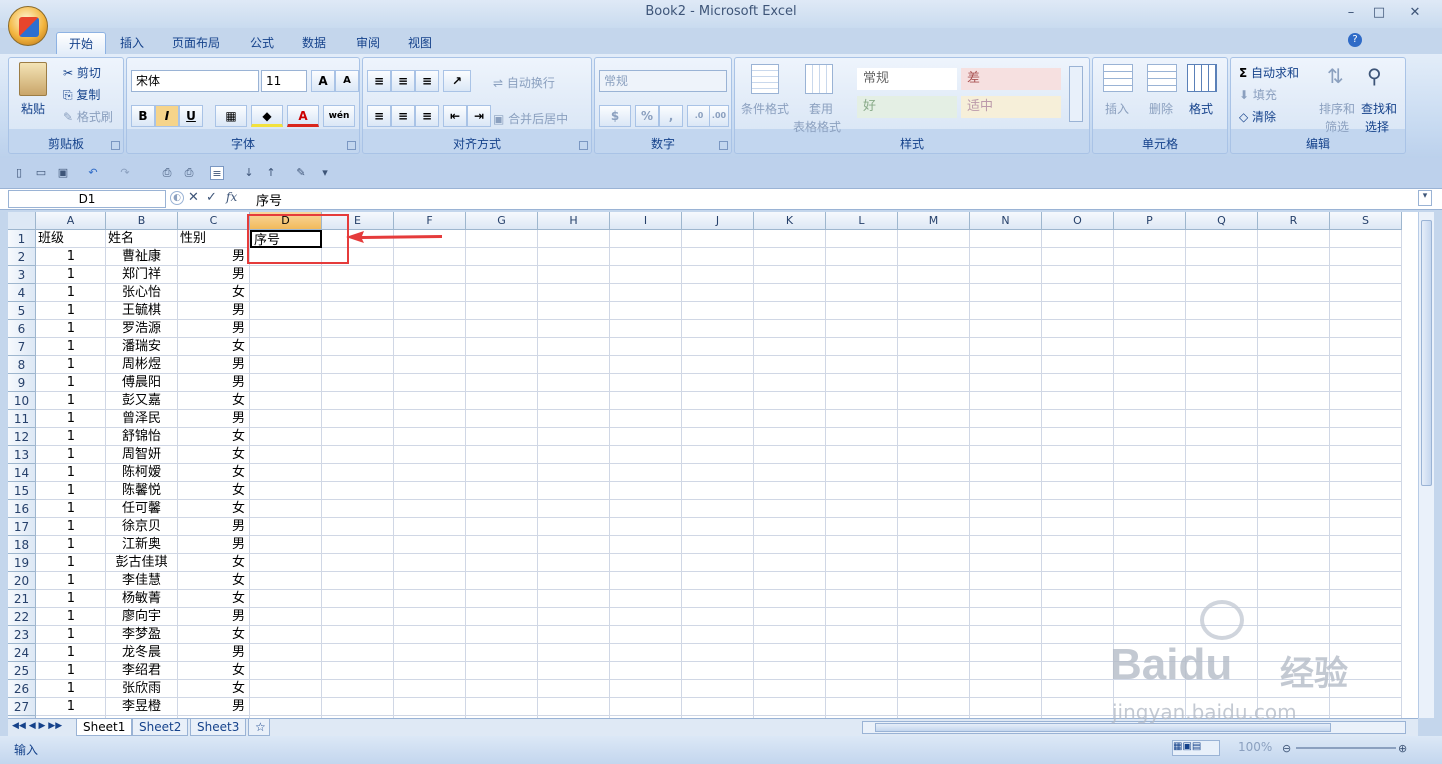 Image resolution: width=1442 pixels, height=764 pixels. I want to click on cell-n7, so click(1006, 347).